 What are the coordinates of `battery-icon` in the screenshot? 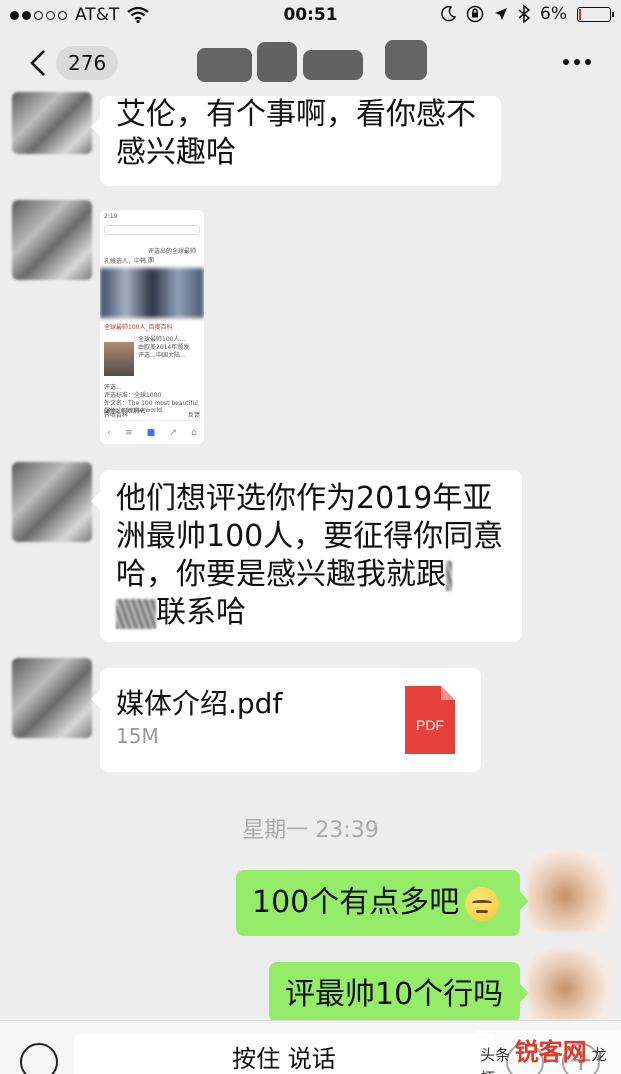 It's located at (595, 14).